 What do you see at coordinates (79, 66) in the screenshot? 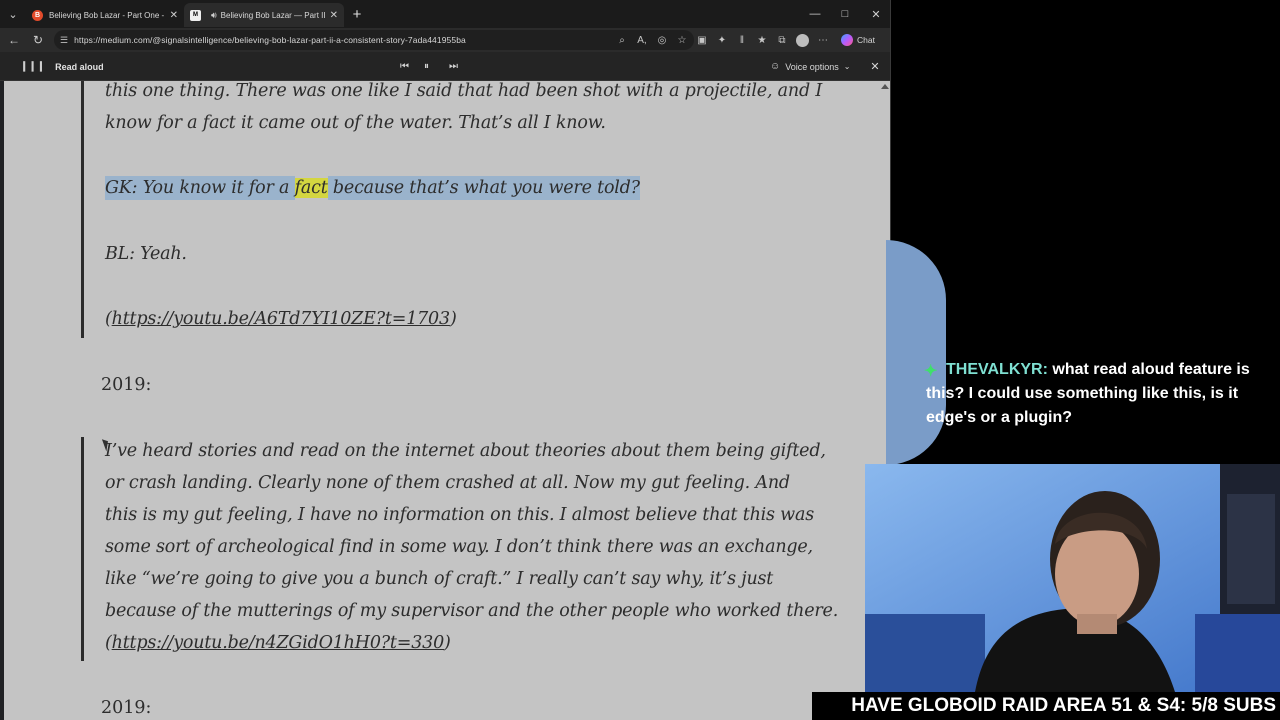
I see `read-aloud-label: Read aloud` at bounding box center [79, 66].